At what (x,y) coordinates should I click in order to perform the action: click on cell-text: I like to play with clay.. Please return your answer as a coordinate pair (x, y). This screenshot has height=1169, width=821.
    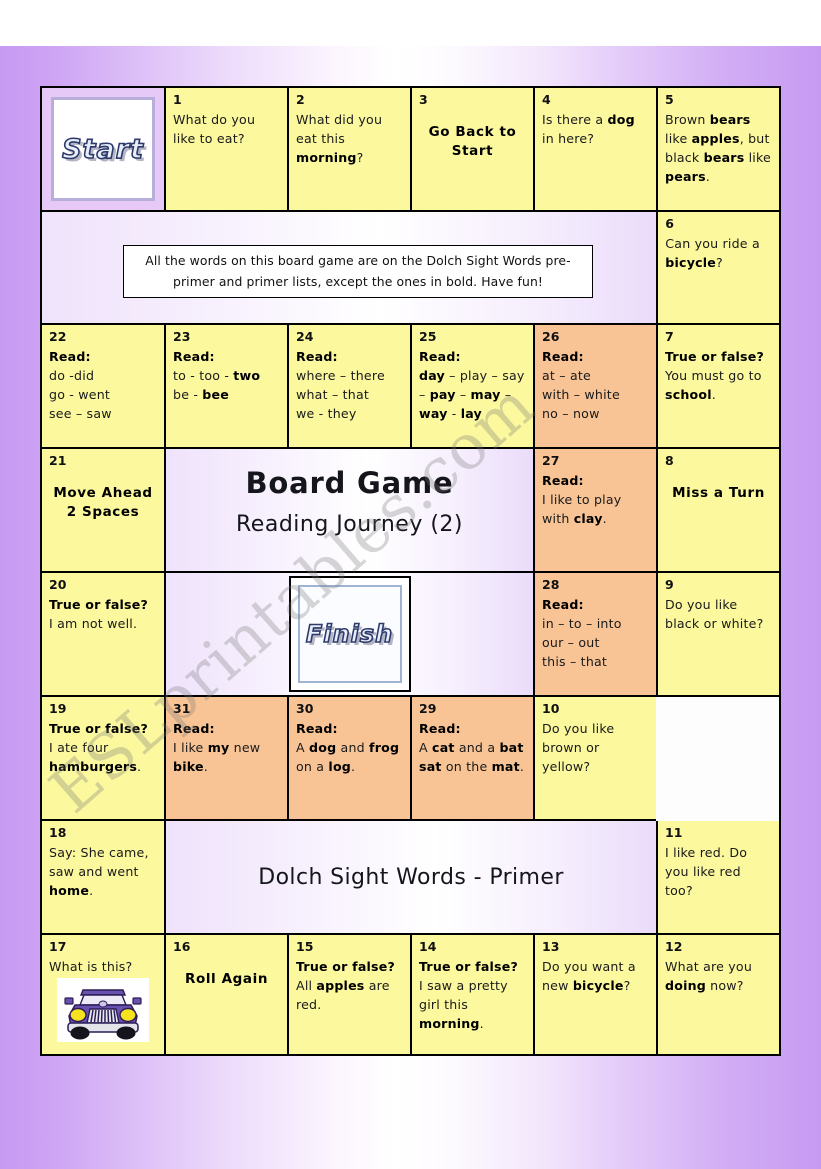
    Looking at the image, I should click on (582, 509).